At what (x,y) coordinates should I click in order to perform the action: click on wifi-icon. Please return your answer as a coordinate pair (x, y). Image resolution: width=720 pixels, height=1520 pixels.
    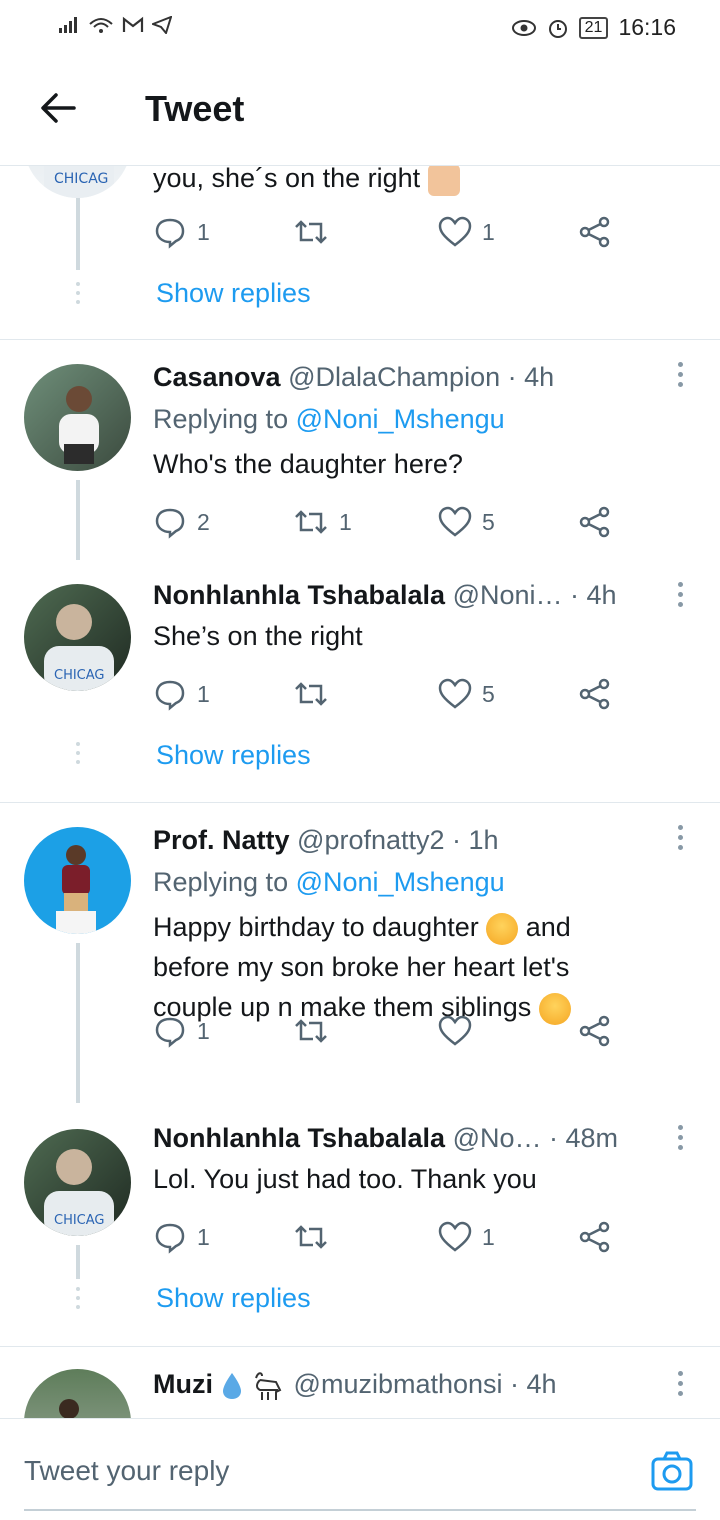
    Looking at the image, I should click on (101, 25).